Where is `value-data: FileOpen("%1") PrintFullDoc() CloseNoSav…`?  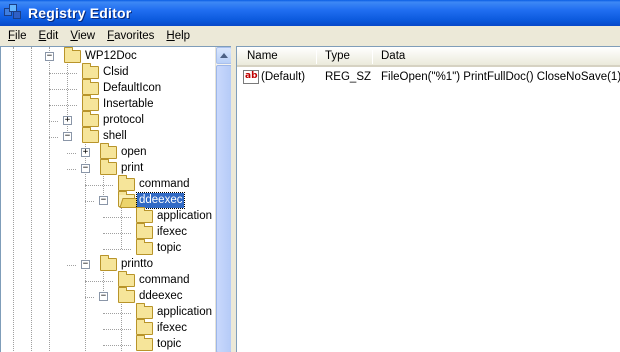
value-data: FileOpen("%1") PrintFullDoc() CloseNoSav… is located at coordinates (500, 77).